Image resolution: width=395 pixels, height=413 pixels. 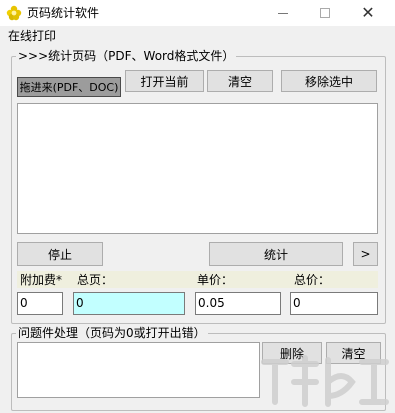 I want to click on watermark-logo, so click(x=325, y=381).